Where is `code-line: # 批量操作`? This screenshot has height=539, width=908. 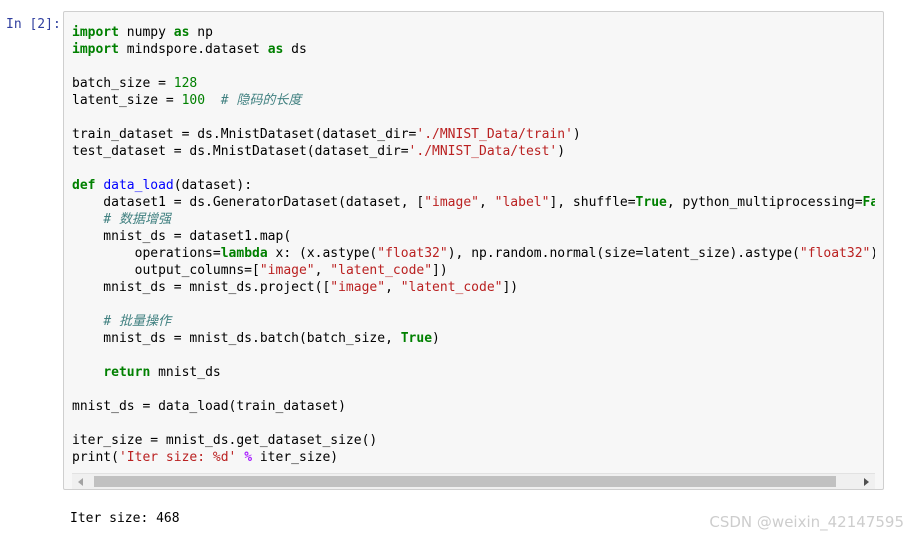 code-line: # 批量操作 is located at coordinates (473, 321).